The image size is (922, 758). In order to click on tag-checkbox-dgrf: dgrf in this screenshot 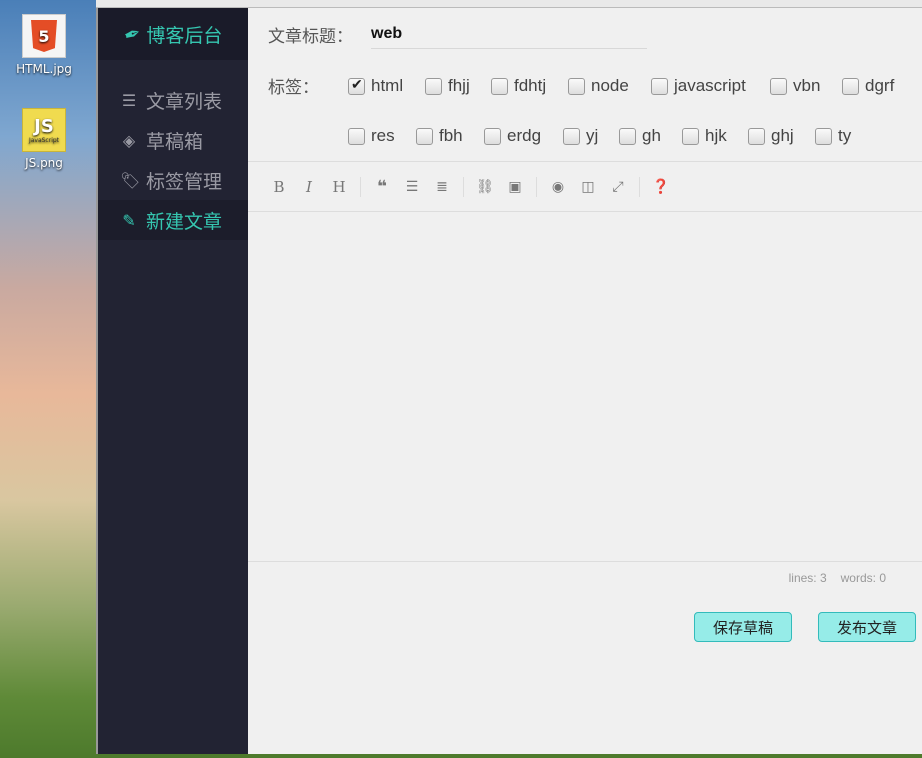, I will do `click(868, 86)`.